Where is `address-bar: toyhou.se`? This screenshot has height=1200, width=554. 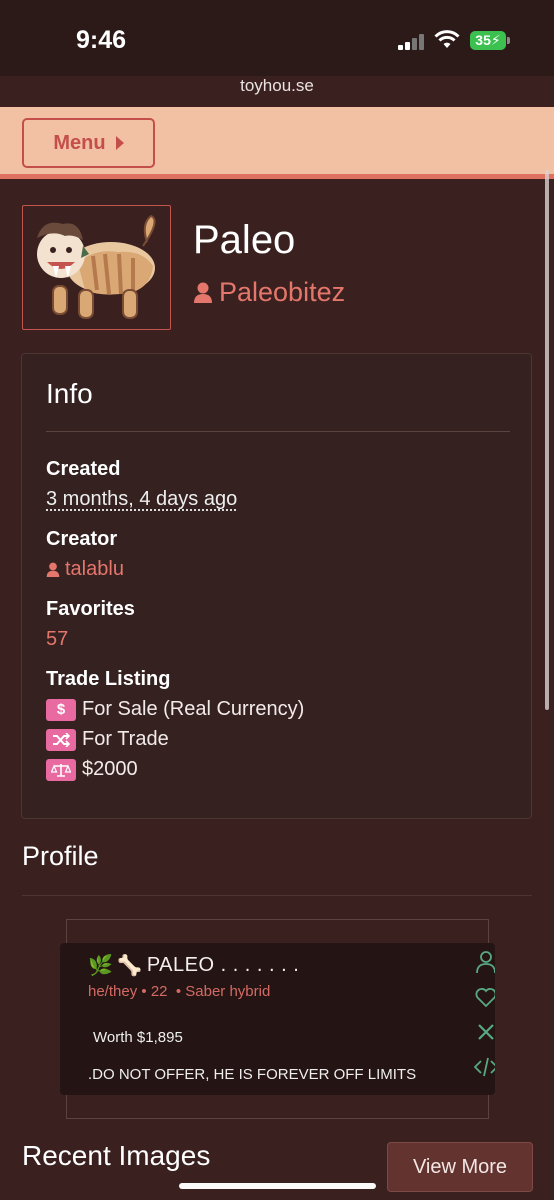 address-bar: toyhou.se is located at coordinates (277, 86).